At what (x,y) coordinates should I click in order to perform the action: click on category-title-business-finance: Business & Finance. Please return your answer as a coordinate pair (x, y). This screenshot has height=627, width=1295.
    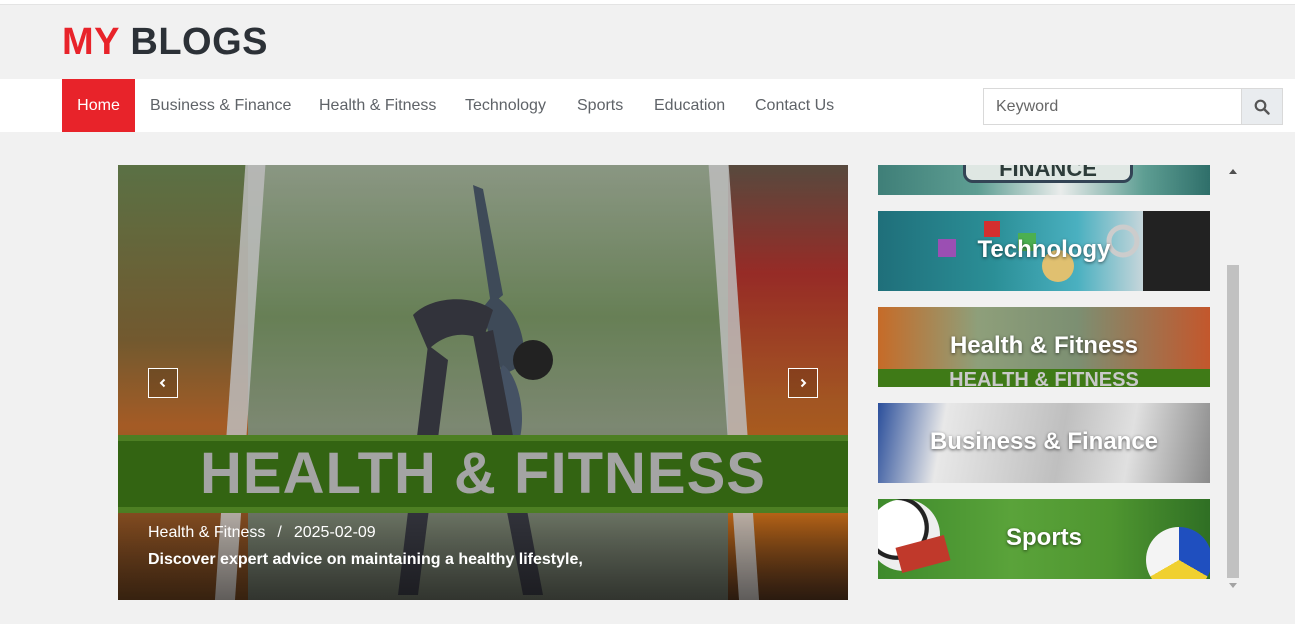
    Looking at the image, I should click on (1044, 441).